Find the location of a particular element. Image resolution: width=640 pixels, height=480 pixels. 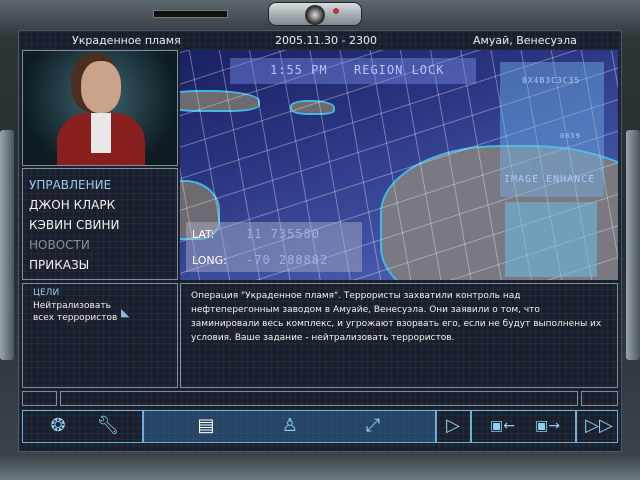

map-code: 0X4B3C3C35 is located at coordinates (551, 80).